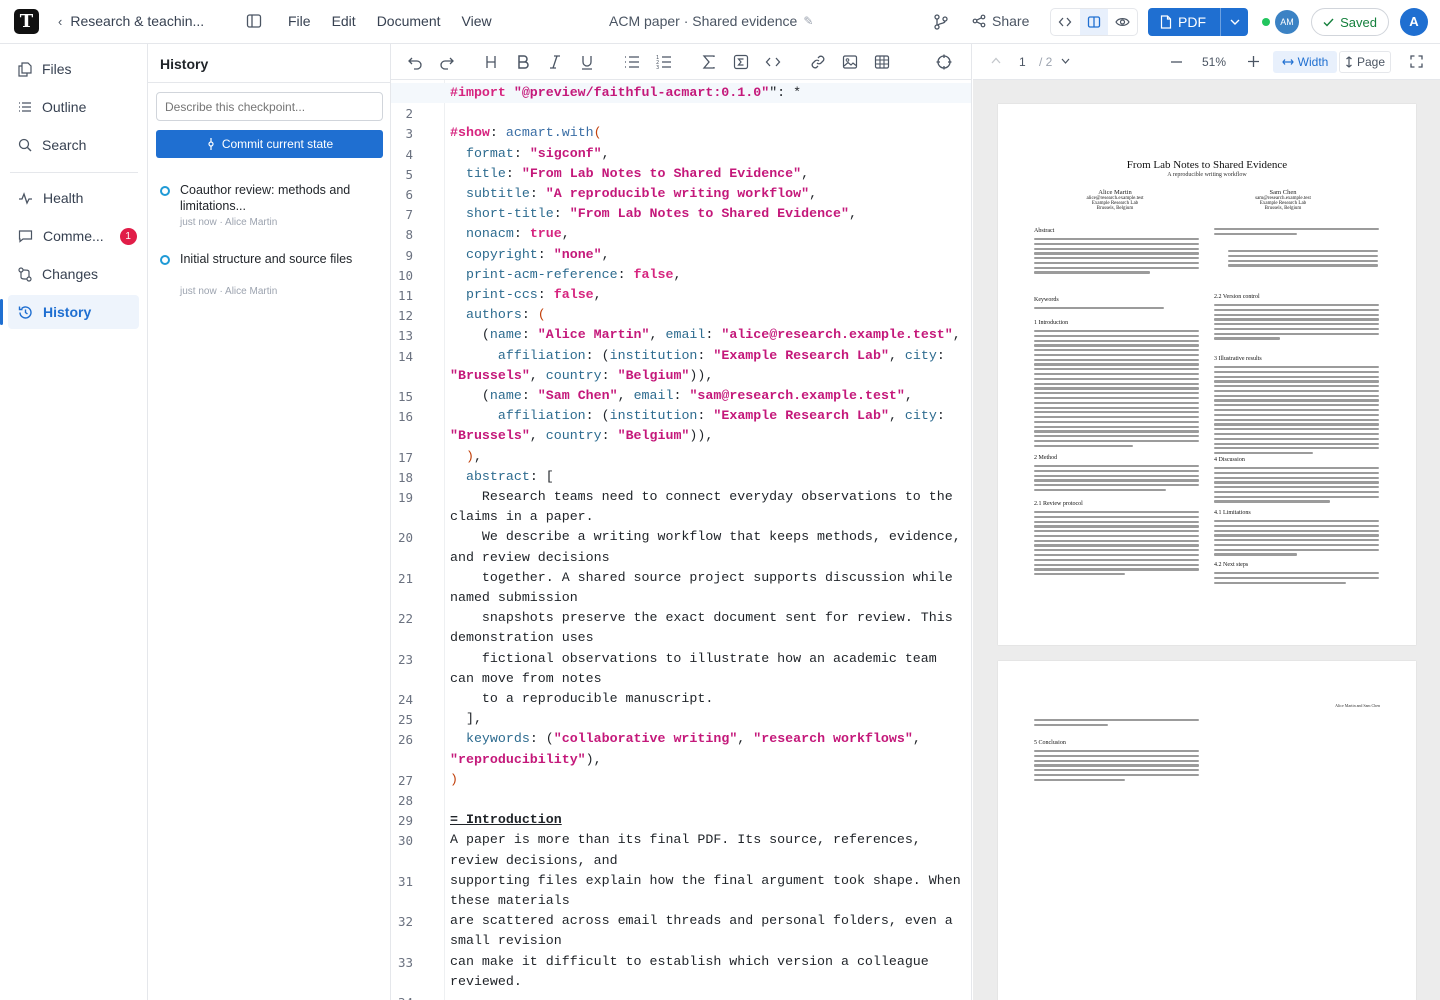 This screenshot has width=1440, height=1000. I want to click on code-line: authors: (, so click(709, 315).